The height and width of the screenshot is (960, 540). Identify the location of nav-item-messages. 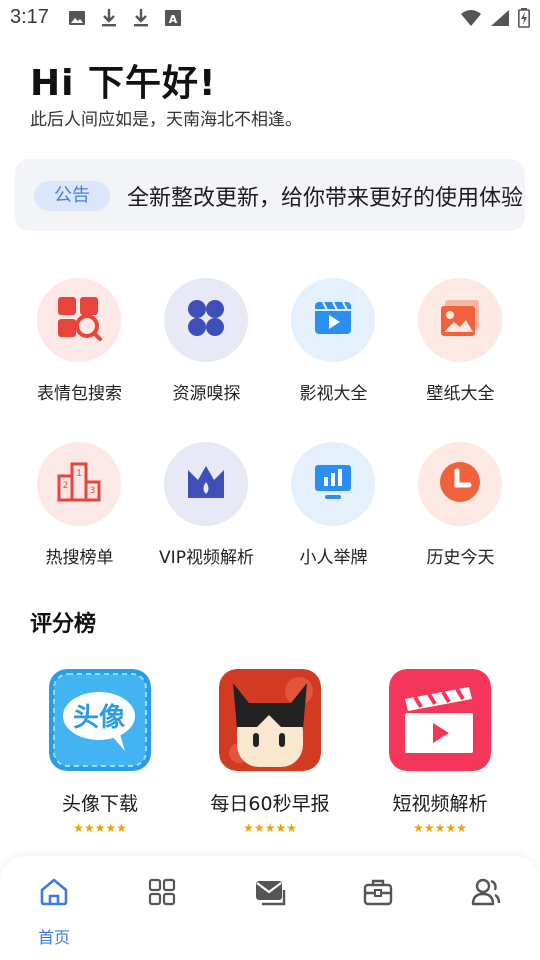
(270, 908).